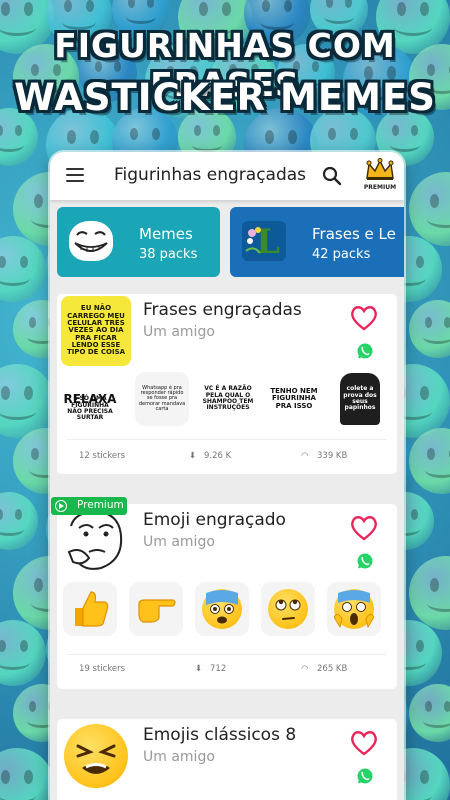  What do you see at coordinates (75, 175) in the screenshot?
I see `menu-icon` at bounding box center [75, 175].